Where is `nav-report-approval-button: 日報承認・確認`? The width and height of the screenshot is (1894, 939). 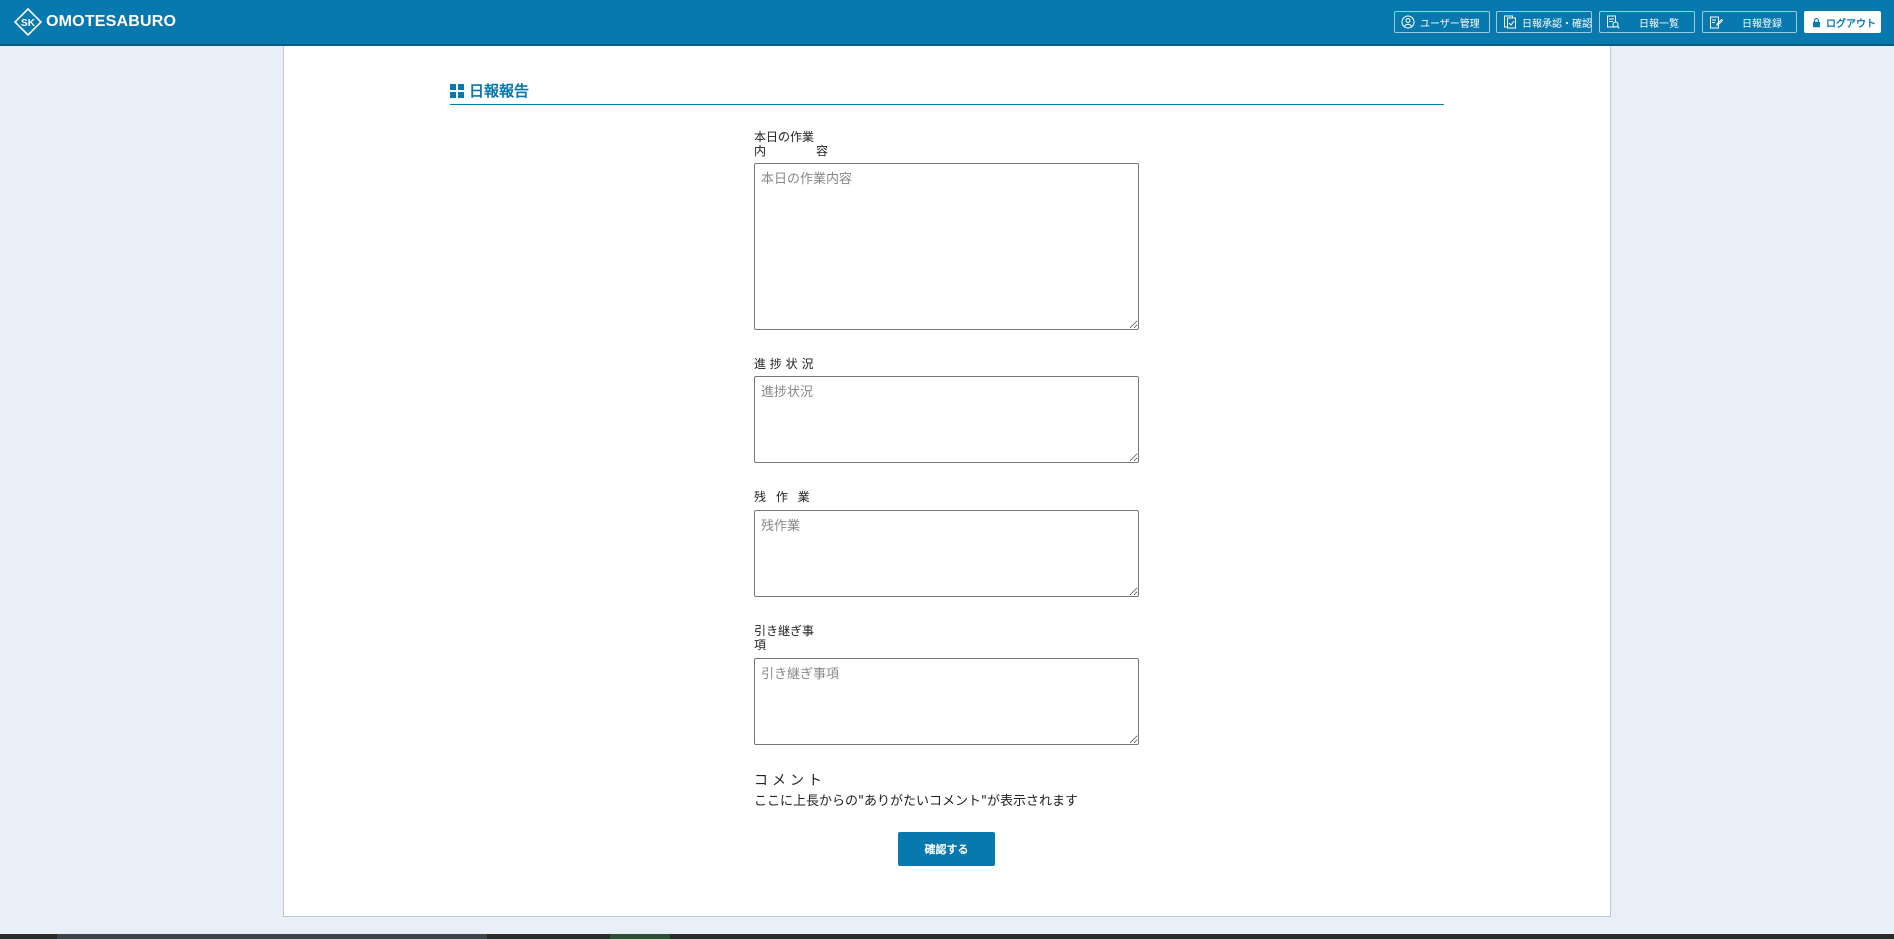 nav-report-approval-button: 日報承認・確認 is located at coordinates (1544, 22).